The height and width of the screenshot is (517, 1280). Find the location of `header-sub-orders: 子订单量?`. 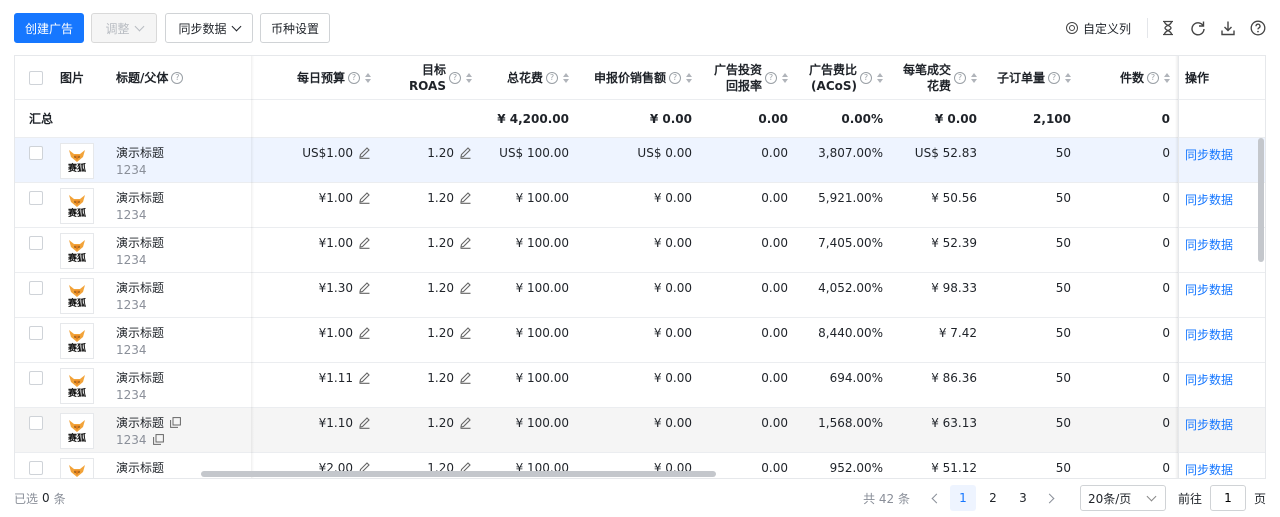

header-sub-orders: 子订单量? is located at coordinates (1024, 77).